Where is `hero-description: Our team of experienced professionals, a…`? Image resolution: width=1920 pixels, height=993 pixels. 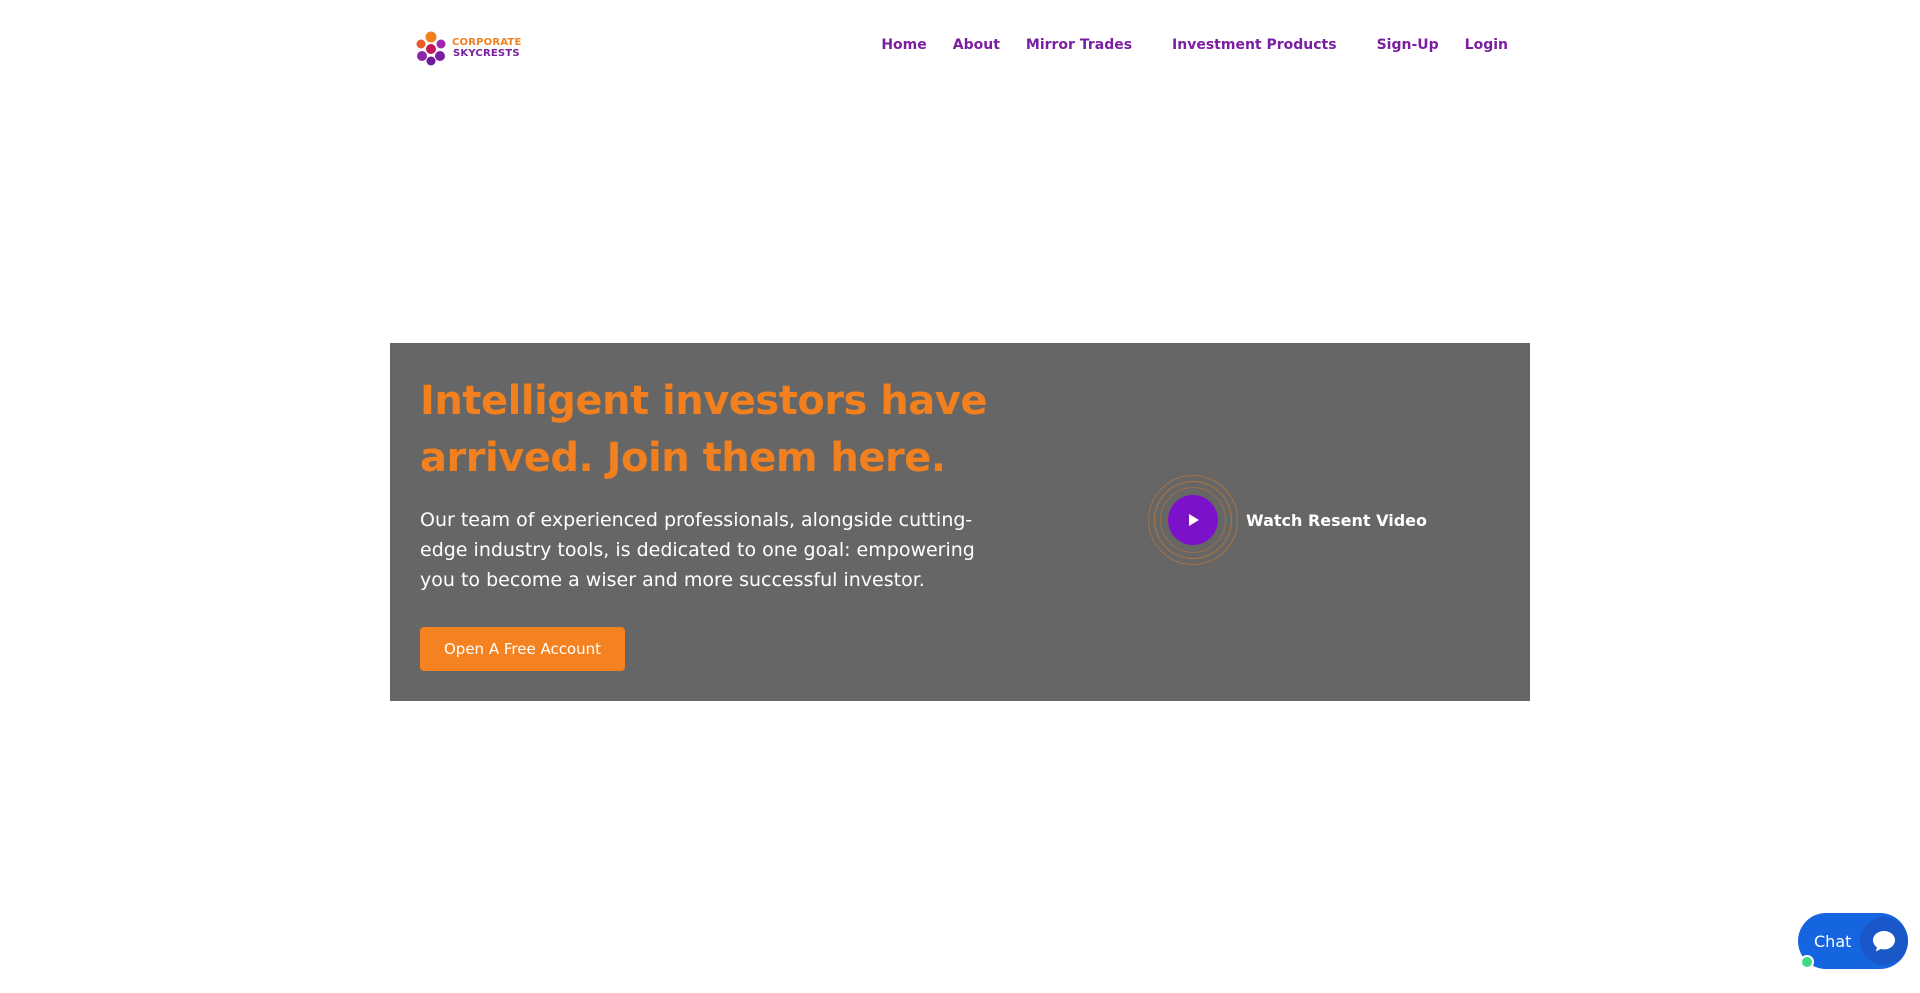 hero-description: Our team of experienced professionals, a… is located at coordinates (697, 550).